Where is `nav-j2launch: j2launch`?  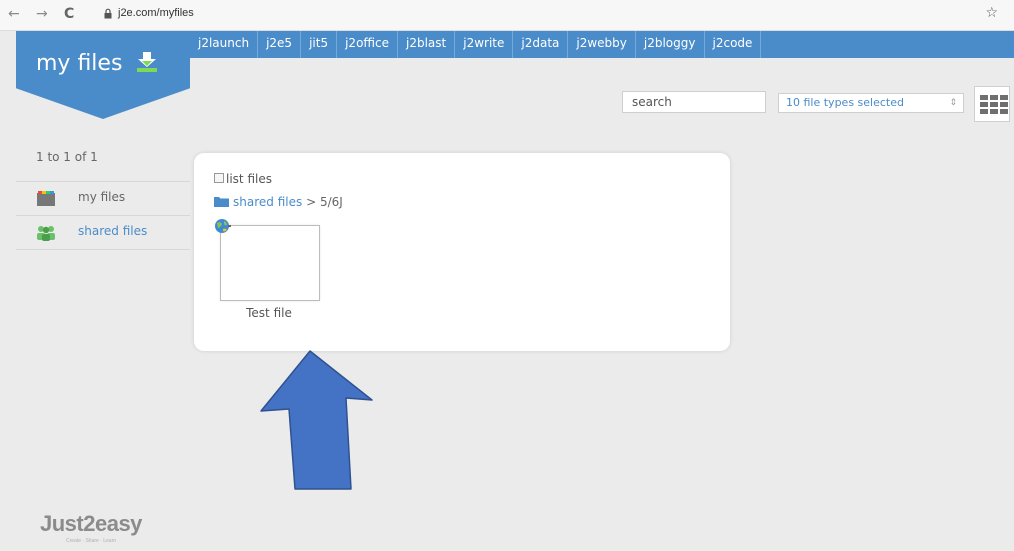
nav-j2launch: j2launch is located at coordinates (224, 44).